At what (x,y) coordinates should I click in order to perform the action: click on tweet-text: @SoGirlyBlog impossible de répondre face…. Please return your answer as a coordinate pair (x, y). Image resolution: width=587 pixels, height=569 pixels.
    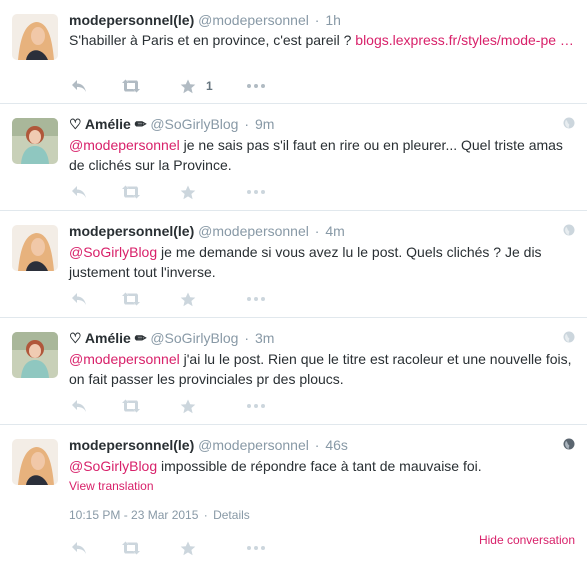
    Looking at the image, I should click on (321, 466).